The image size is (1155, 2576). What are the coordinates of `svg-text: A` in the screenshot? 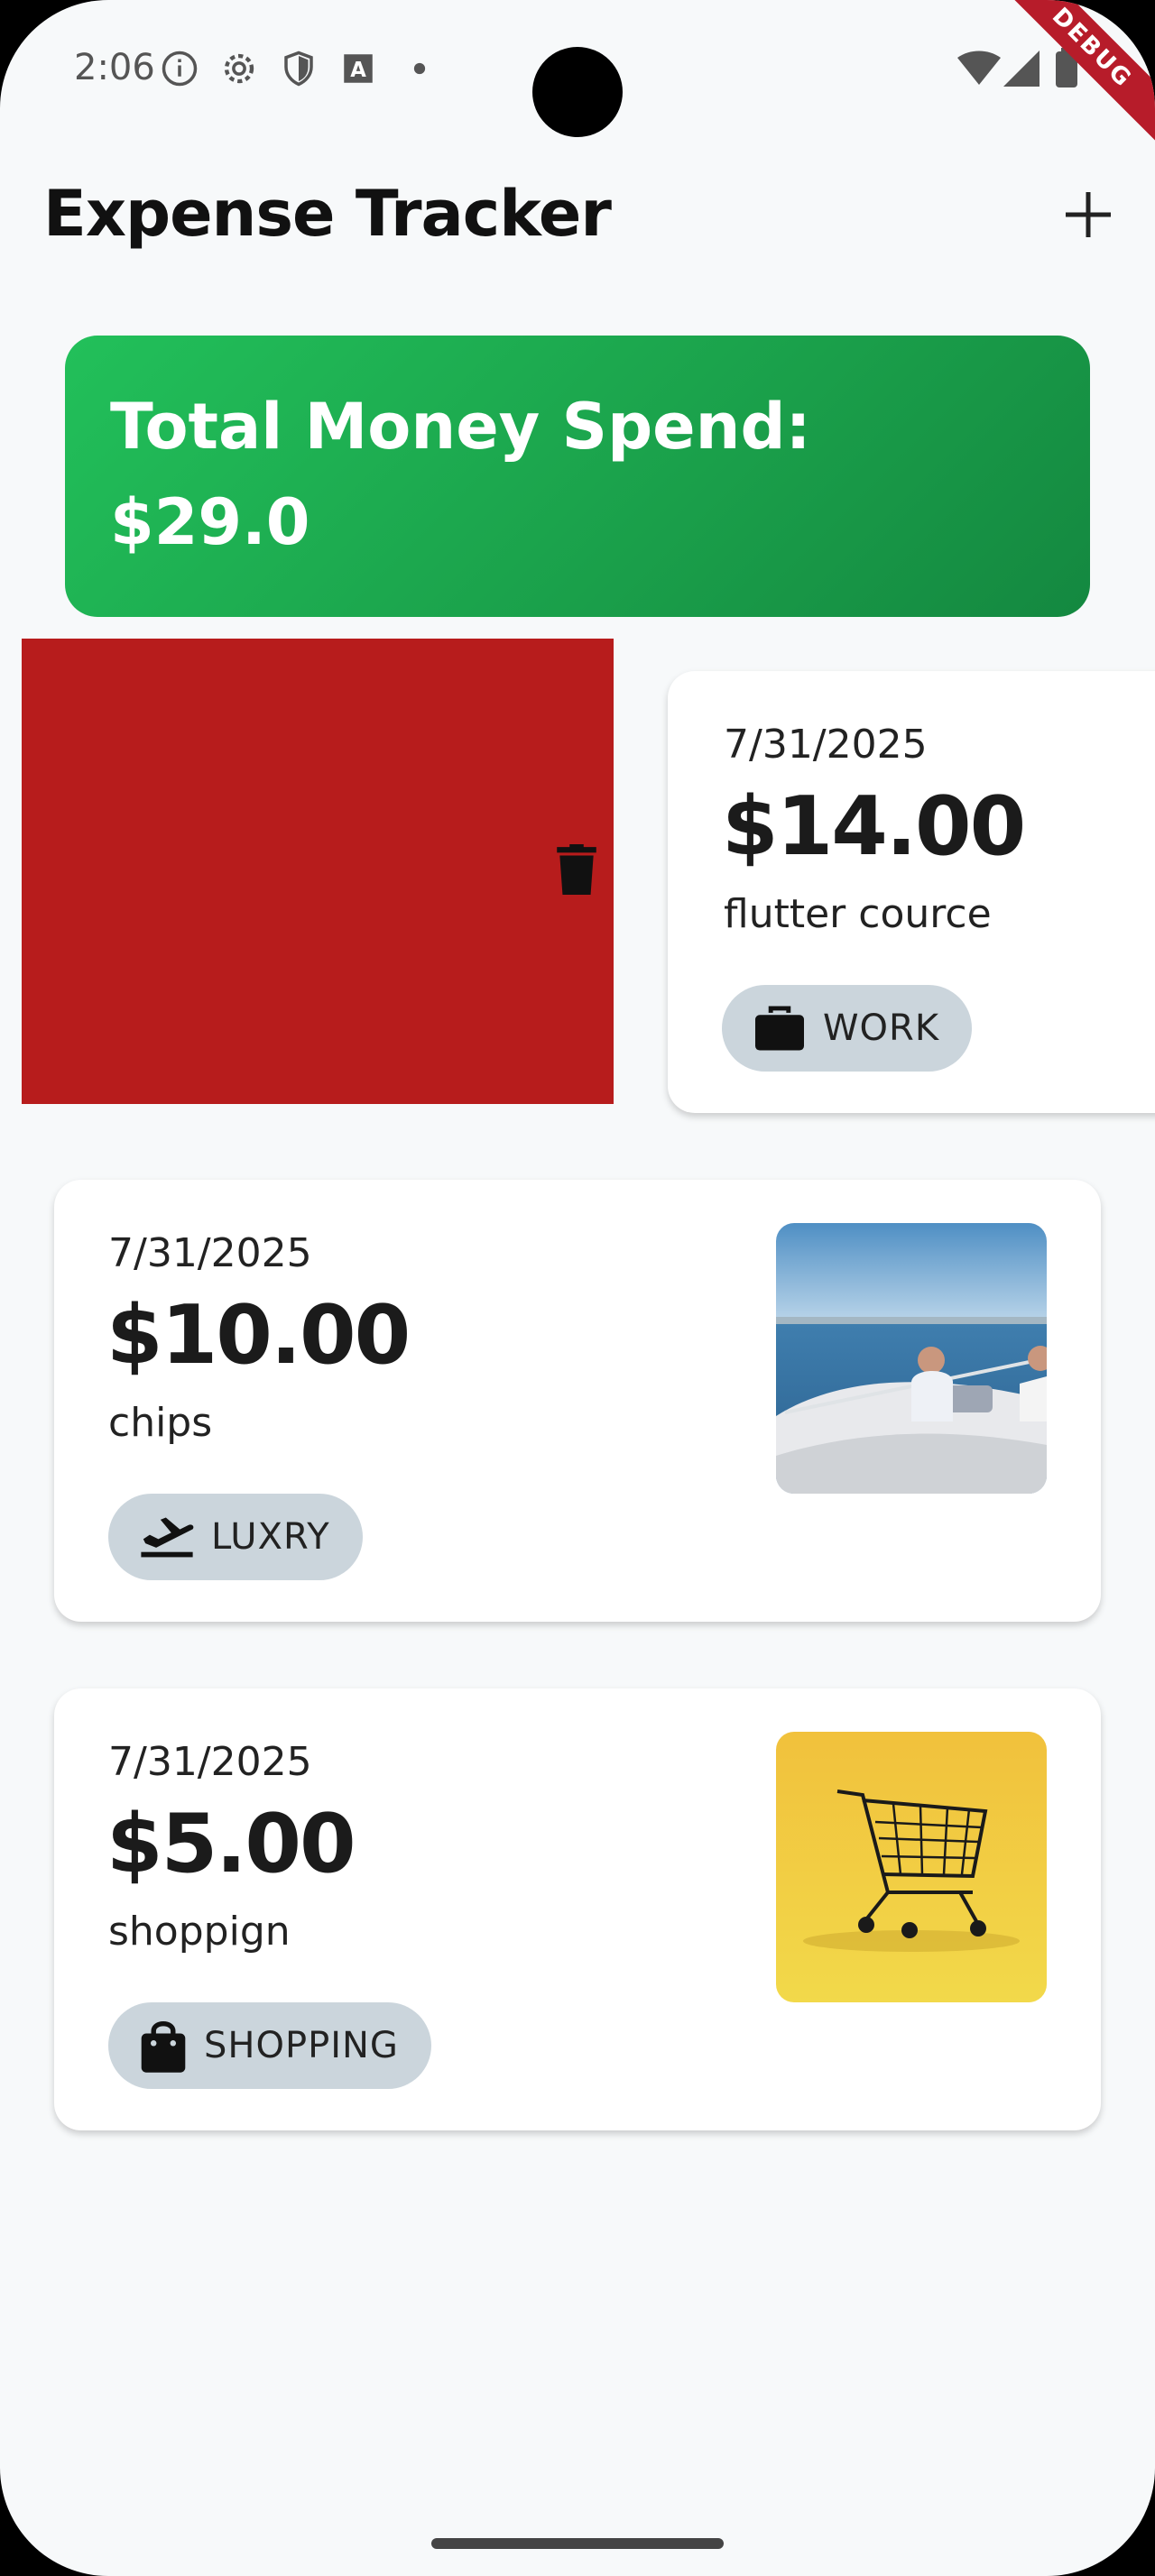 It's located at (358, 70).